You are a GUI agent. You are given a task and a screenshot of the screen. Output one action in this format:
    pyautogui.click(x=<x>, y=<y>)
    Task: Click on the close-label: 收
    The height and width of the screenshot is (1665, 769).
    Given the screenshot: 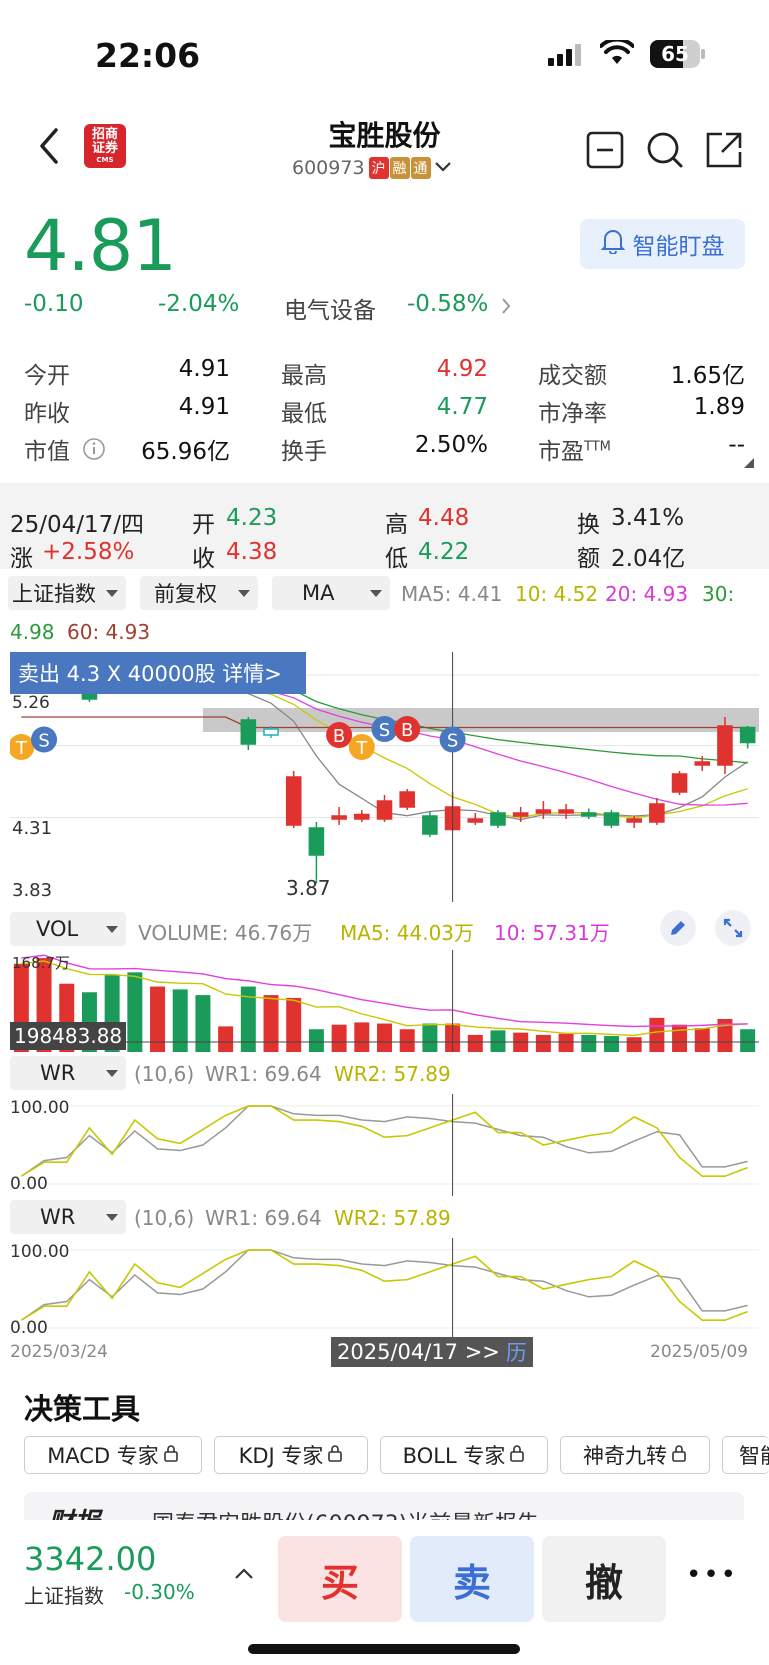 What is the action you would take?
    pyautogui.click(x=203, y=559)
    